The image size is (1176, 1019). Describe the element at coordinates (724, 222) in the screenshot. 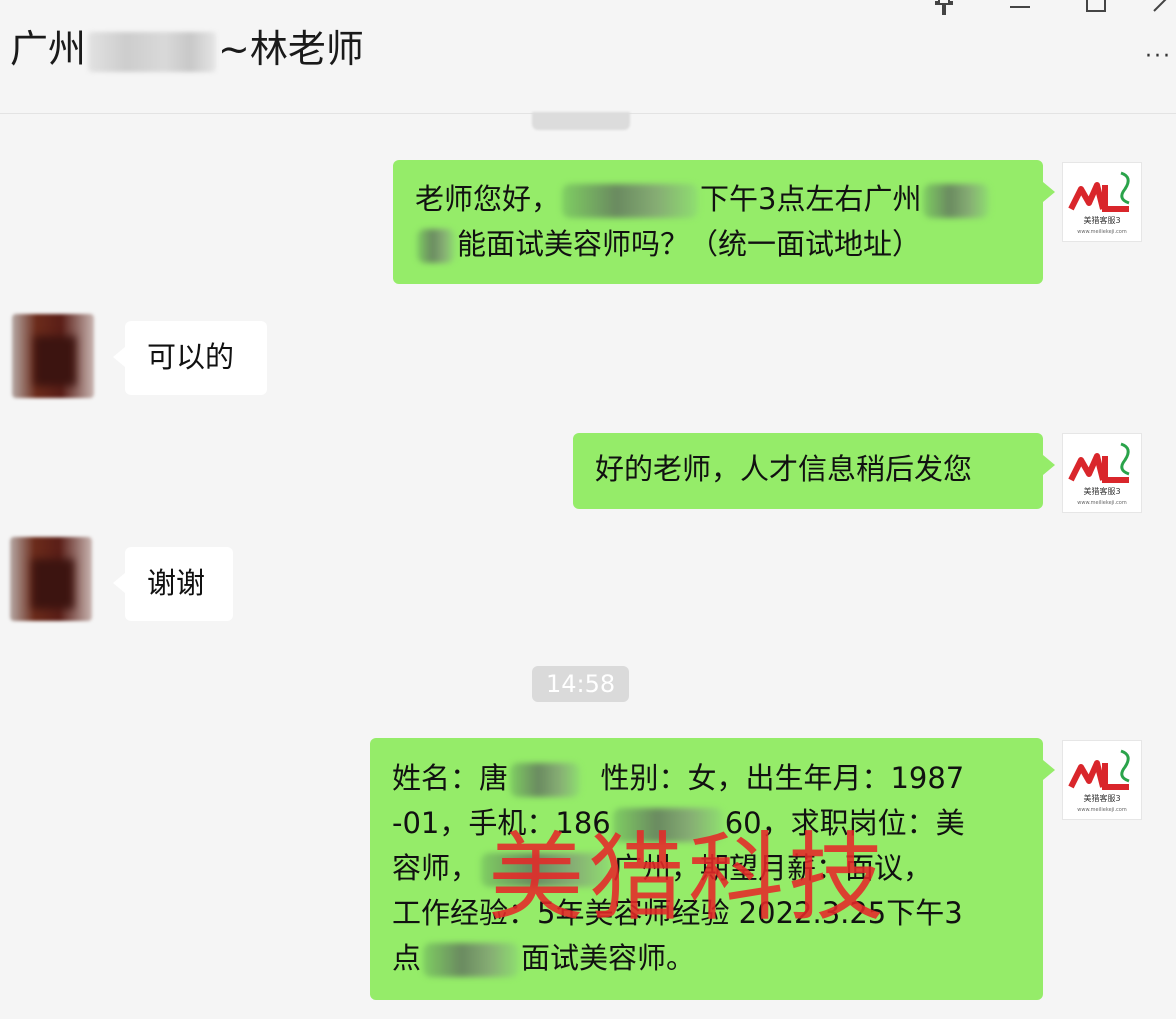

I see `message-bubble-self: 老师您好， 下午3点左右广州 能面试美容师吗？（统一面试地址）` at that location.